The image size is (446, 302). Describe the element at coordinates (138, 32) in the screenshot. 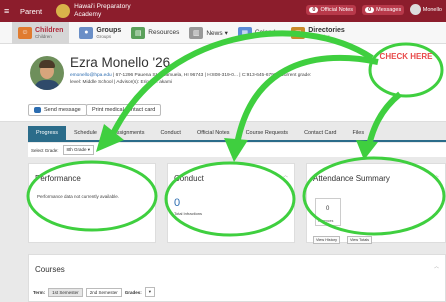

I see `resources-icon: ▤` at that location.